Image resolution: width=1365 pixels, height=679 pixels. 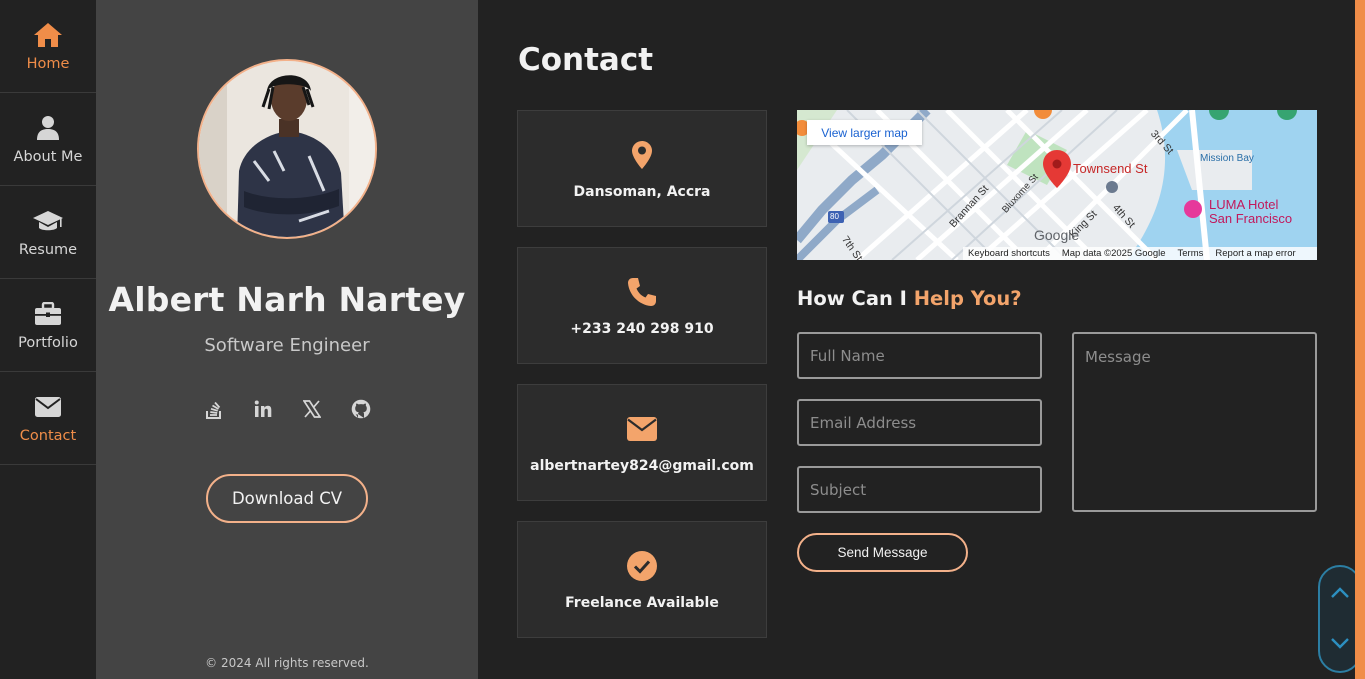 I want to click on send-message-button: Send Message, so click(x=882, y=552).